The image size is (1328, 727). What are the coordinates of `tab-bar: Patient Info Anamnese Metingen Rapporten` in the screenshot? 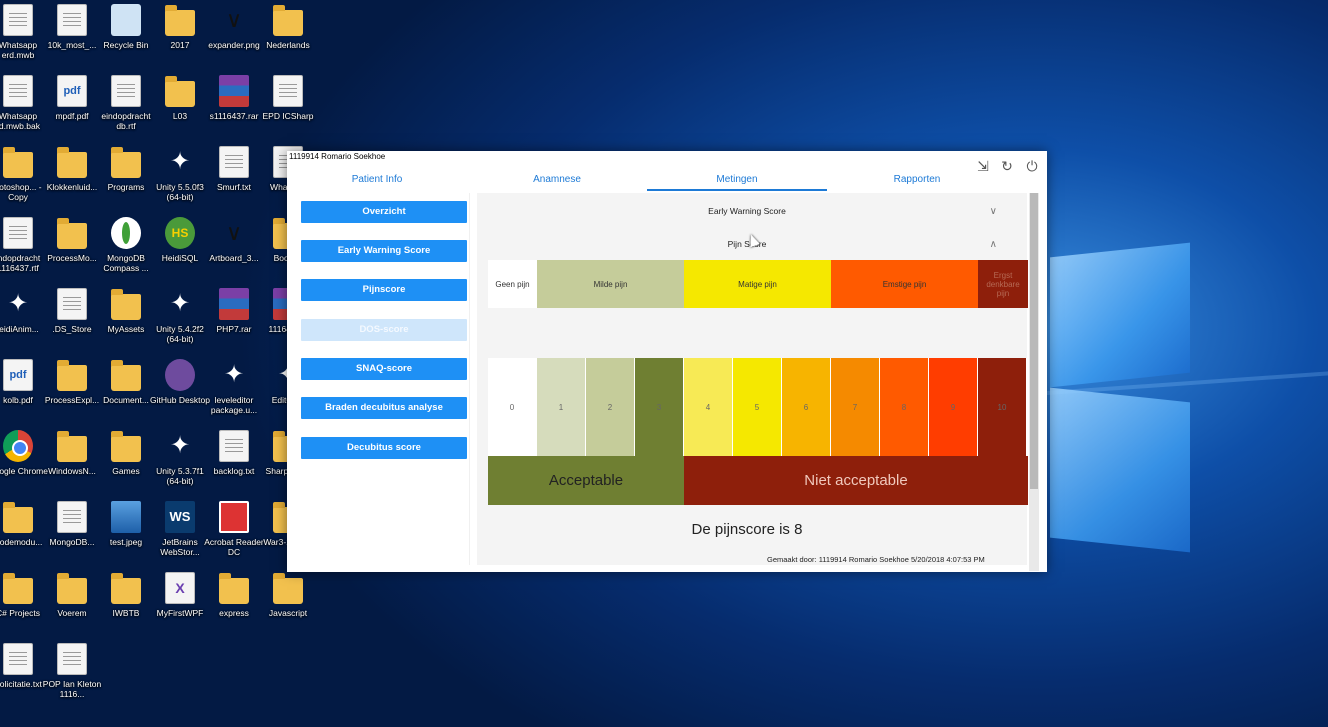 It's located at (657, 182).